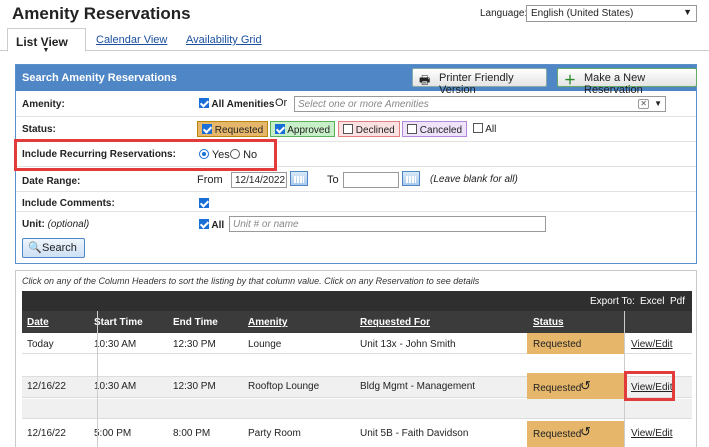 The image size is (709, 447). Describe the element at coordinates (192, 433) in the screenshot. I see `row-end-time: 8:00 PM` at that location.